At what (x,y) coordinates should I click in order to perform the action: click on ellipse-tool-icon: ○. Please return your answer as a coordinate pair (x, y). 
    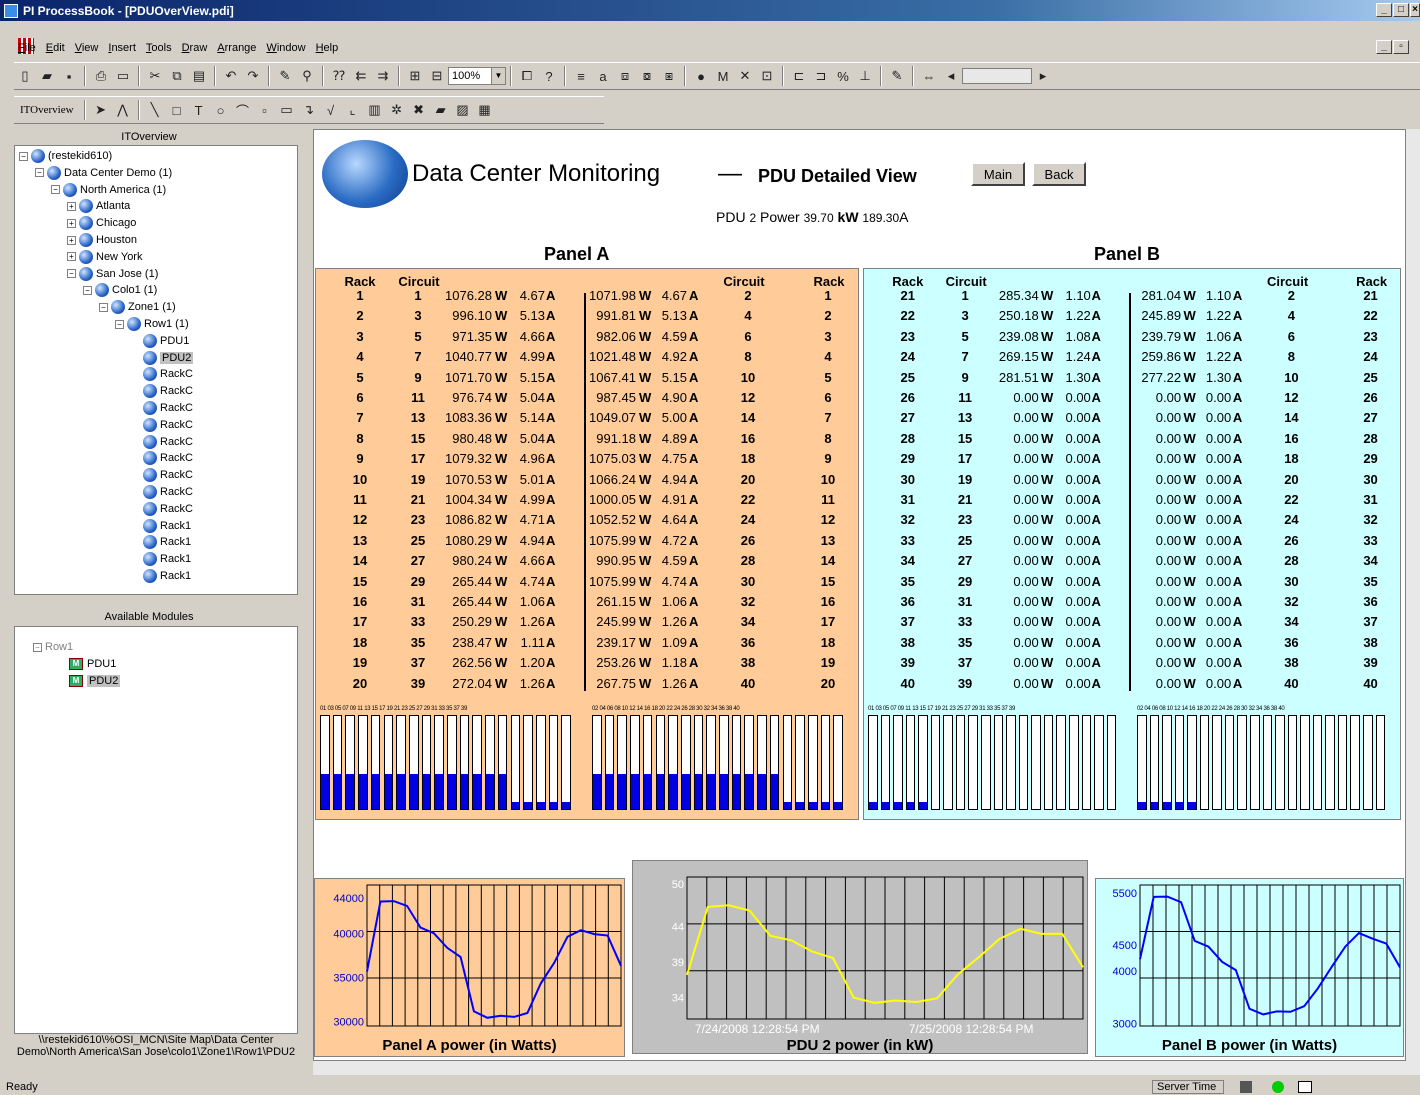
    Looking at the image, I should click on (221, 110).